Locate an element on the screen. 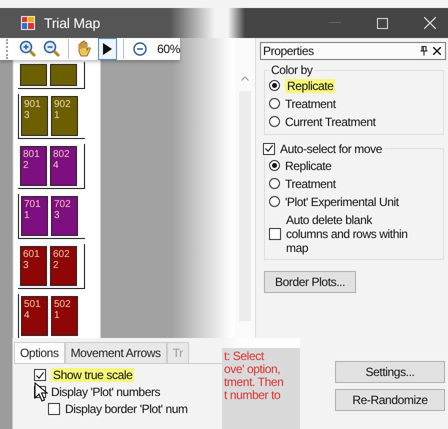  tab: Movement Arrows is located at coordinates (115, 352).